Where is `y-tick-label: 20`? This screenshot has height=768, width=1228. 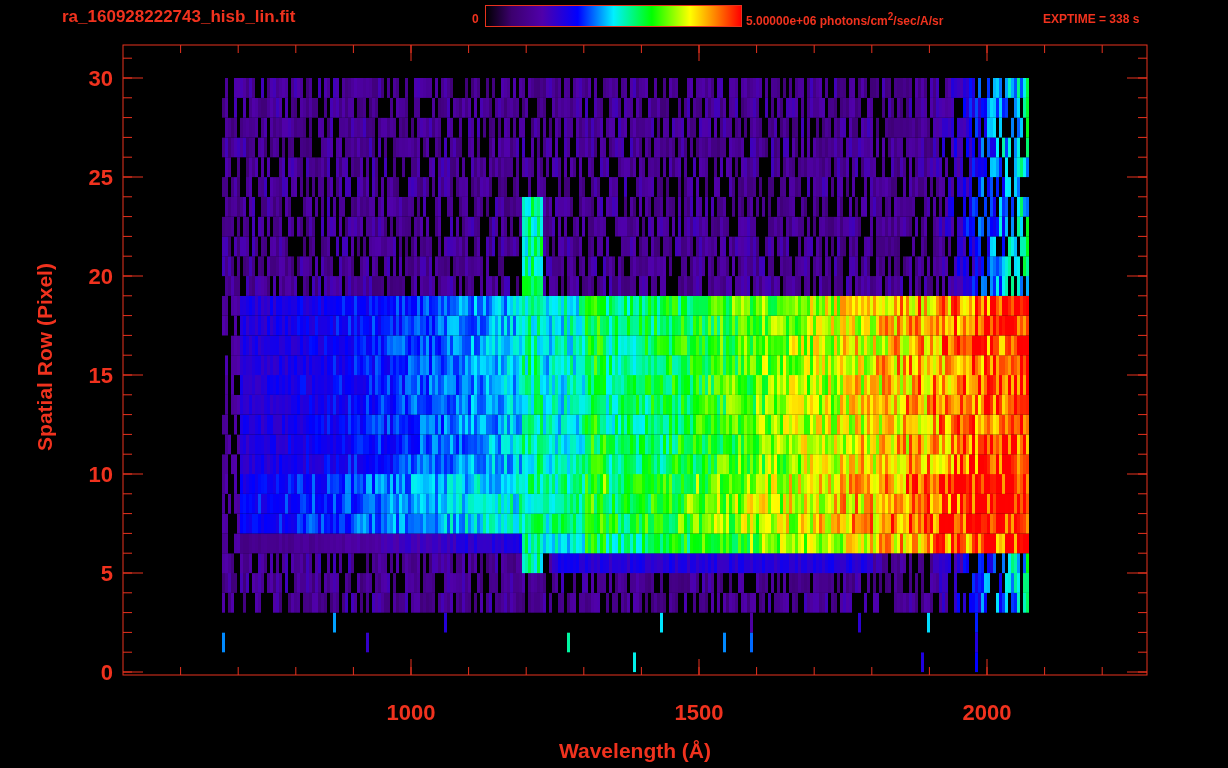 y-tick-label: 20 is located at coordinates (100, 276).